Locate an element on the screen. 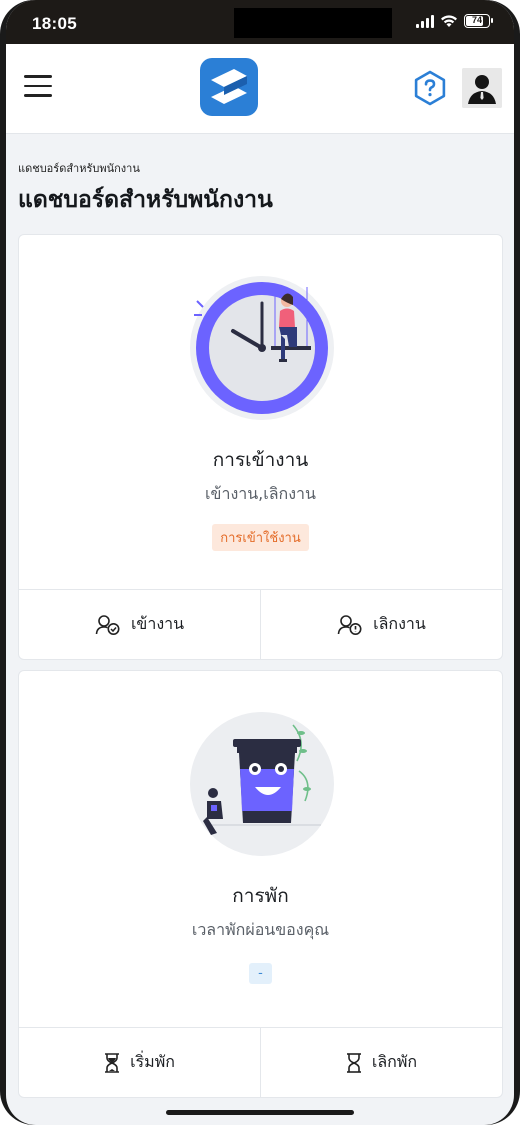 The height and width of the screenshot is (1125, 520). check-out-label: เลิกงาน is located at coordinates (399, 623).